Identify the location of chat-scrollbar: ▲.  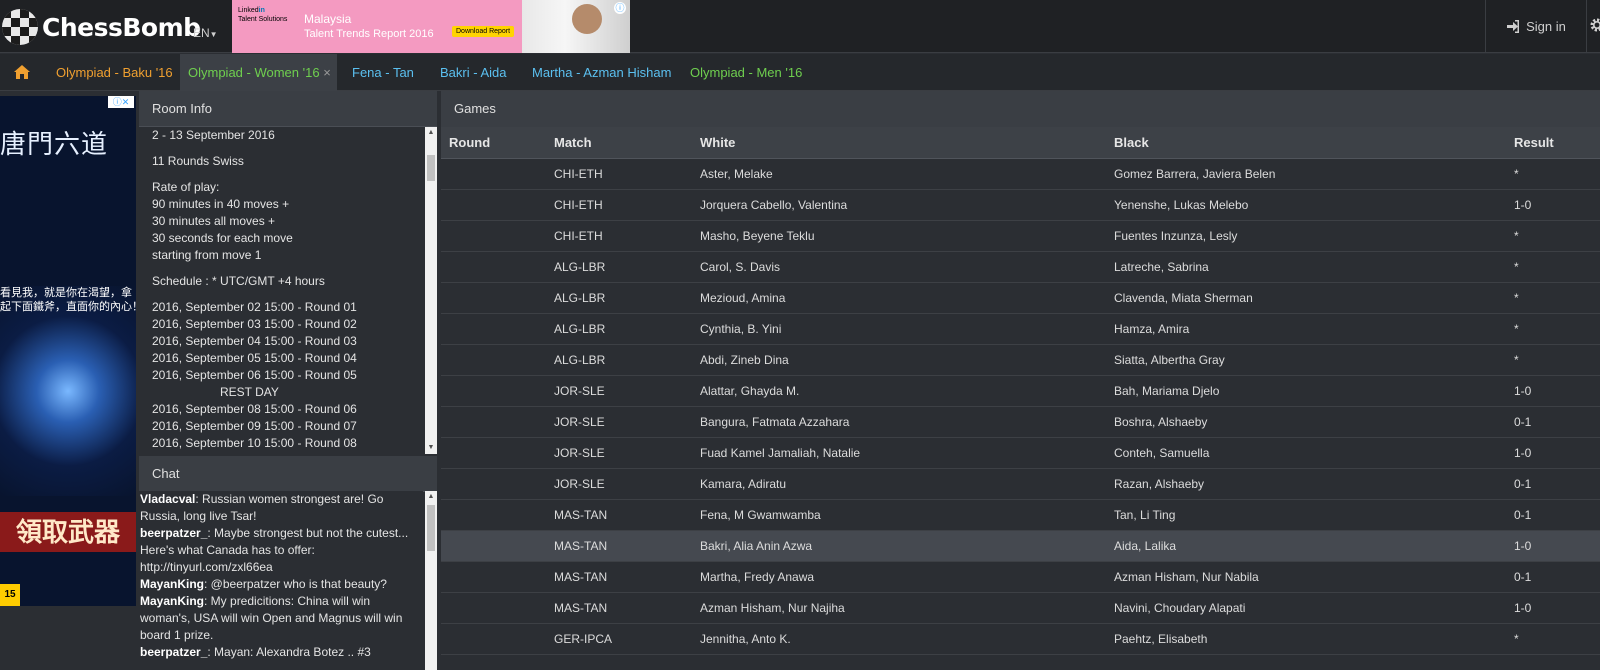
(431, 580).